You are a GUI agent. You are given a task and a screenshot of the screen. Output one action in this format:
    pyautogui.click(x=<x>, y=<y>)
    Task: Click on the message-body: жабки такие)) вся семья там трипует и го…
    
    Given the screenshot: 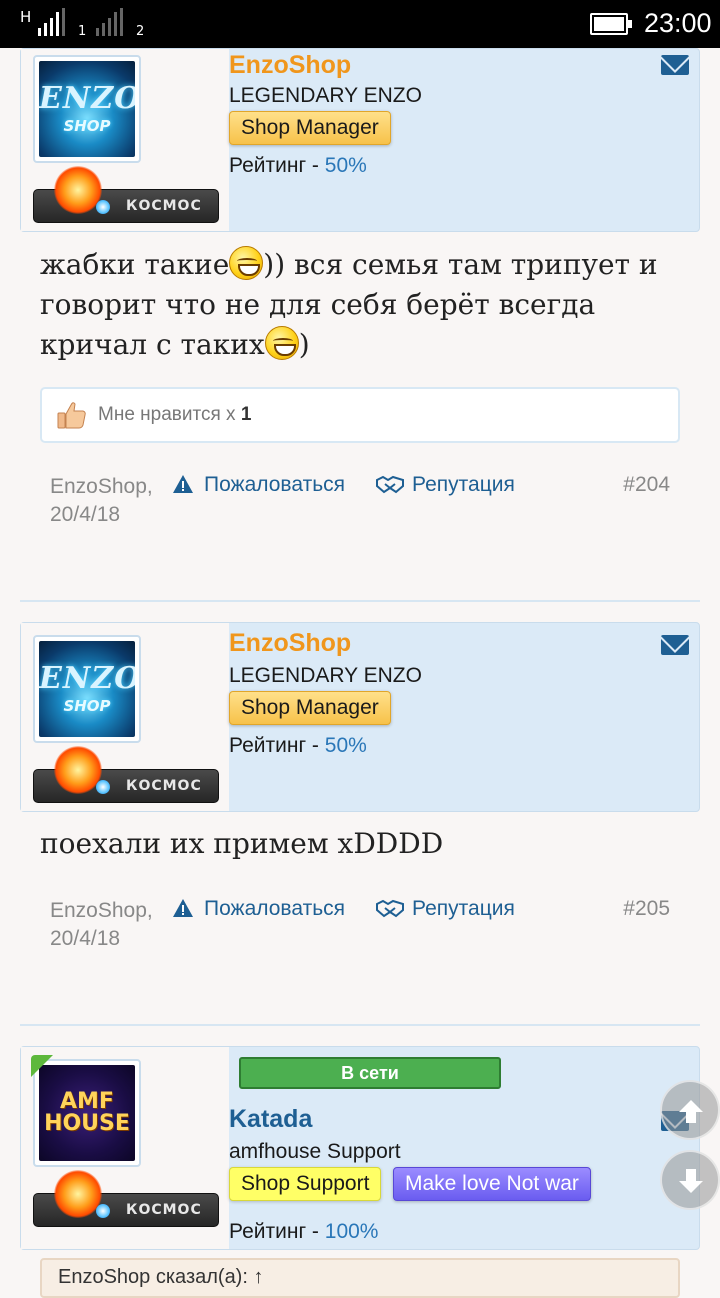 What is the action you would take?
    pyautogui.click(x=349, y=303)
    